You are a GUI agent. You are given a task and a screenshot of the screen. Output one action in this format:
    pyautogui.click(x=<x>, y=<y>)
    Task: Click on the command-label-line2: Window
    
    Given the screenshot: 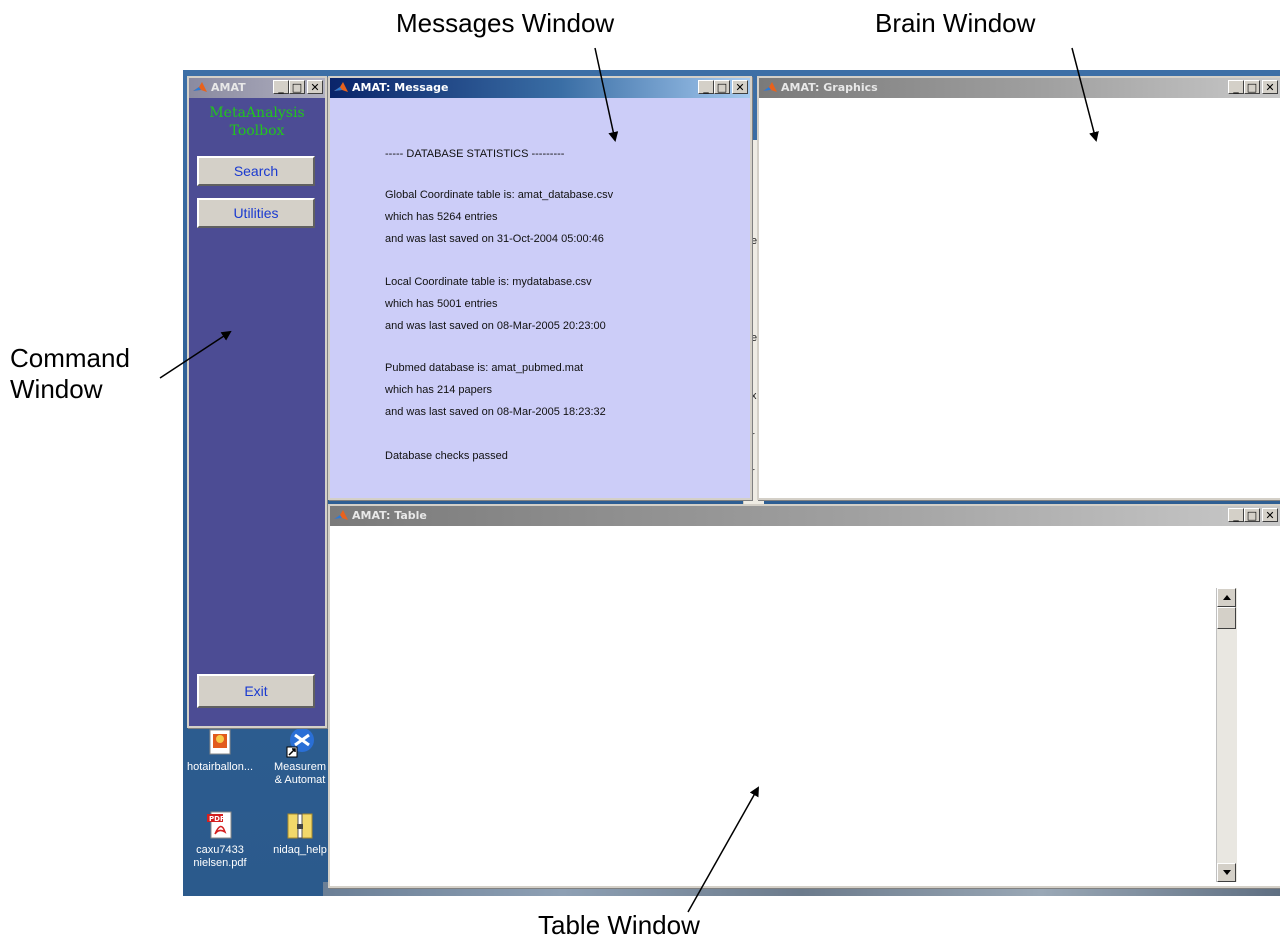 What is the action you would take?
    pyautogui.click(x=56, y=389)
    